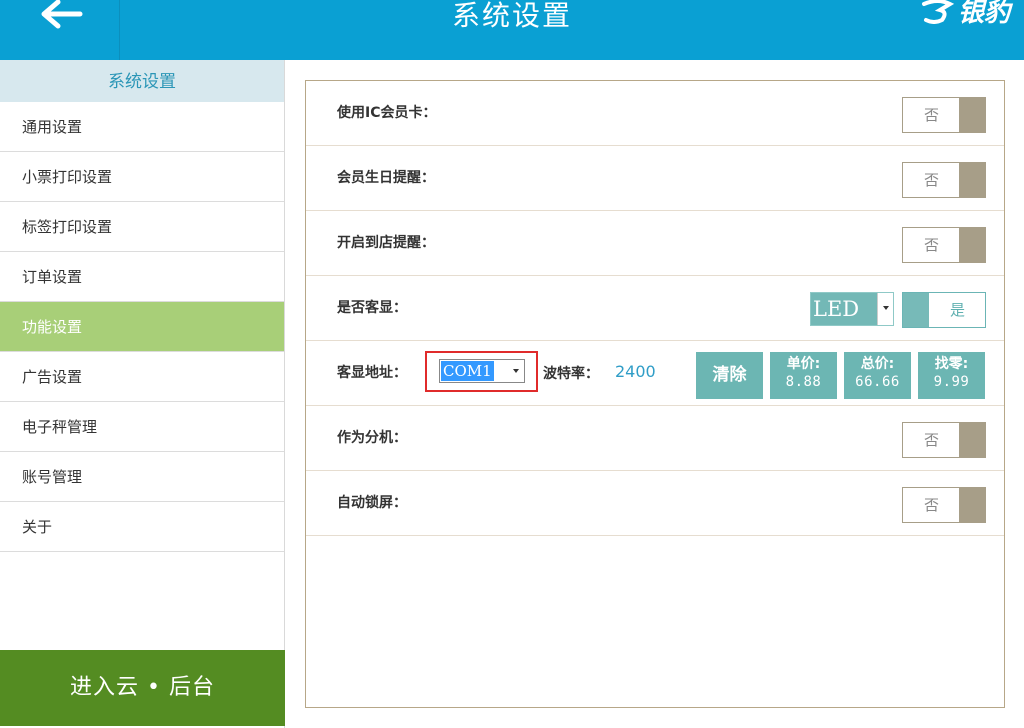 The width and height of the screenshot is (1024, 728). What do you see at coordinates (655, 438) in the screenshot?
I see `setting-row-sub-terminal: 作为分机： 否` at bounding box center [655, 438].